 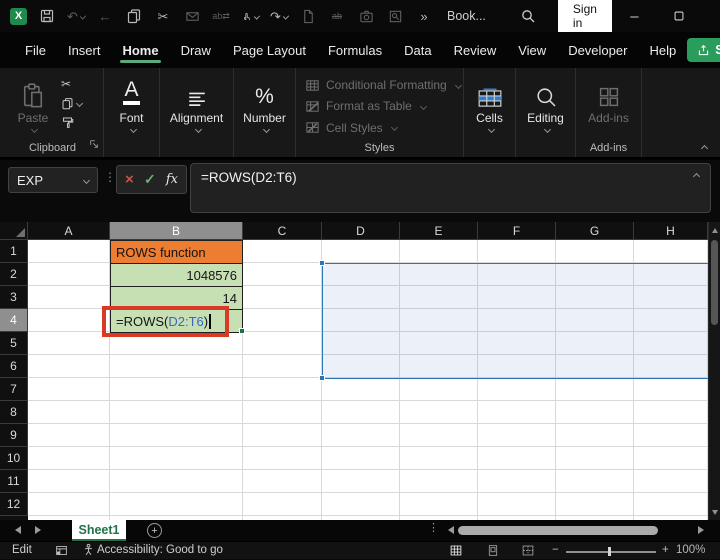 I want to click on alignment-group: Alignment, so click(x=197, y=112).